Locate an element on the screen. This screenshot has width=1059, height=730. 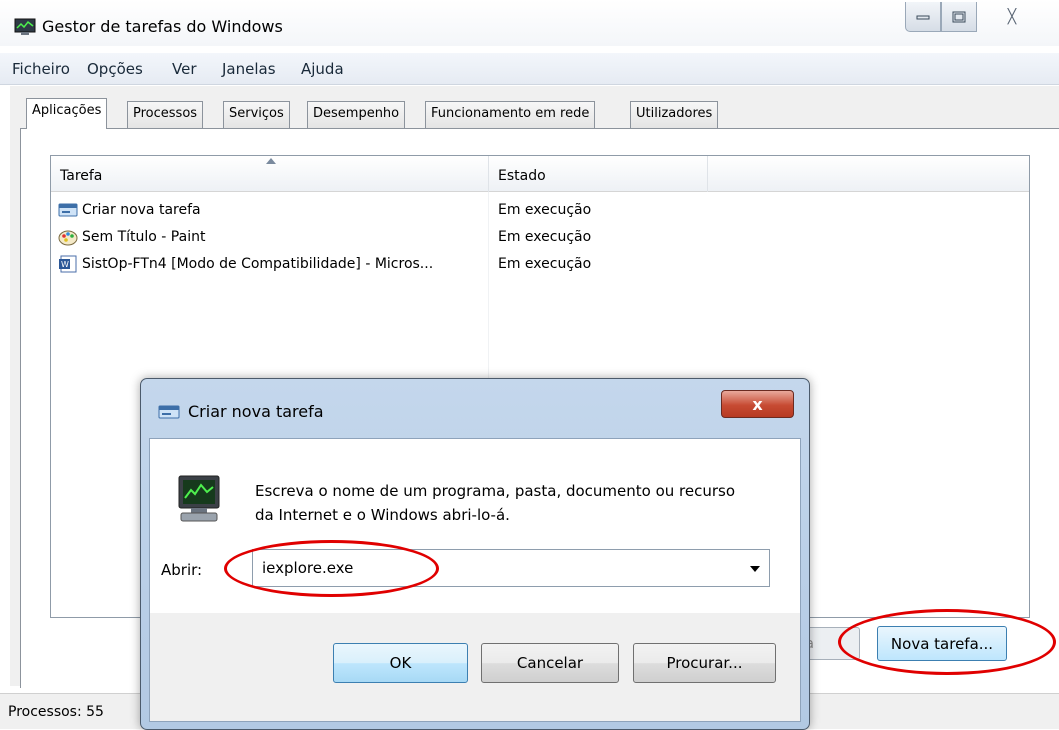
tab-servicos: Serviços is located at coordinates (256, 114).